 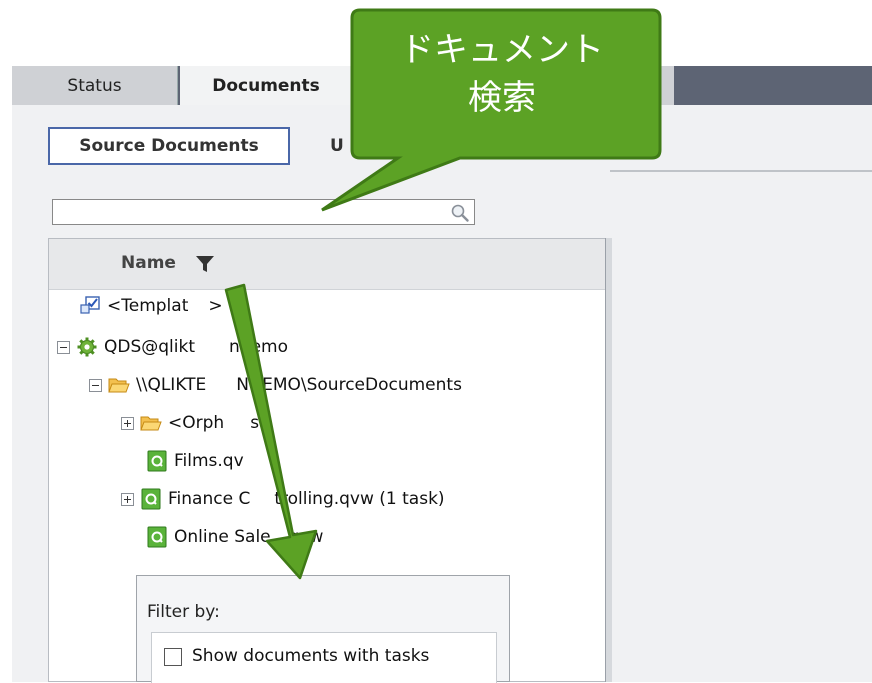 What do you see at coordinates (90, 305) in the screenshot?
I see `template-icon` at bounding box center [90, 305].